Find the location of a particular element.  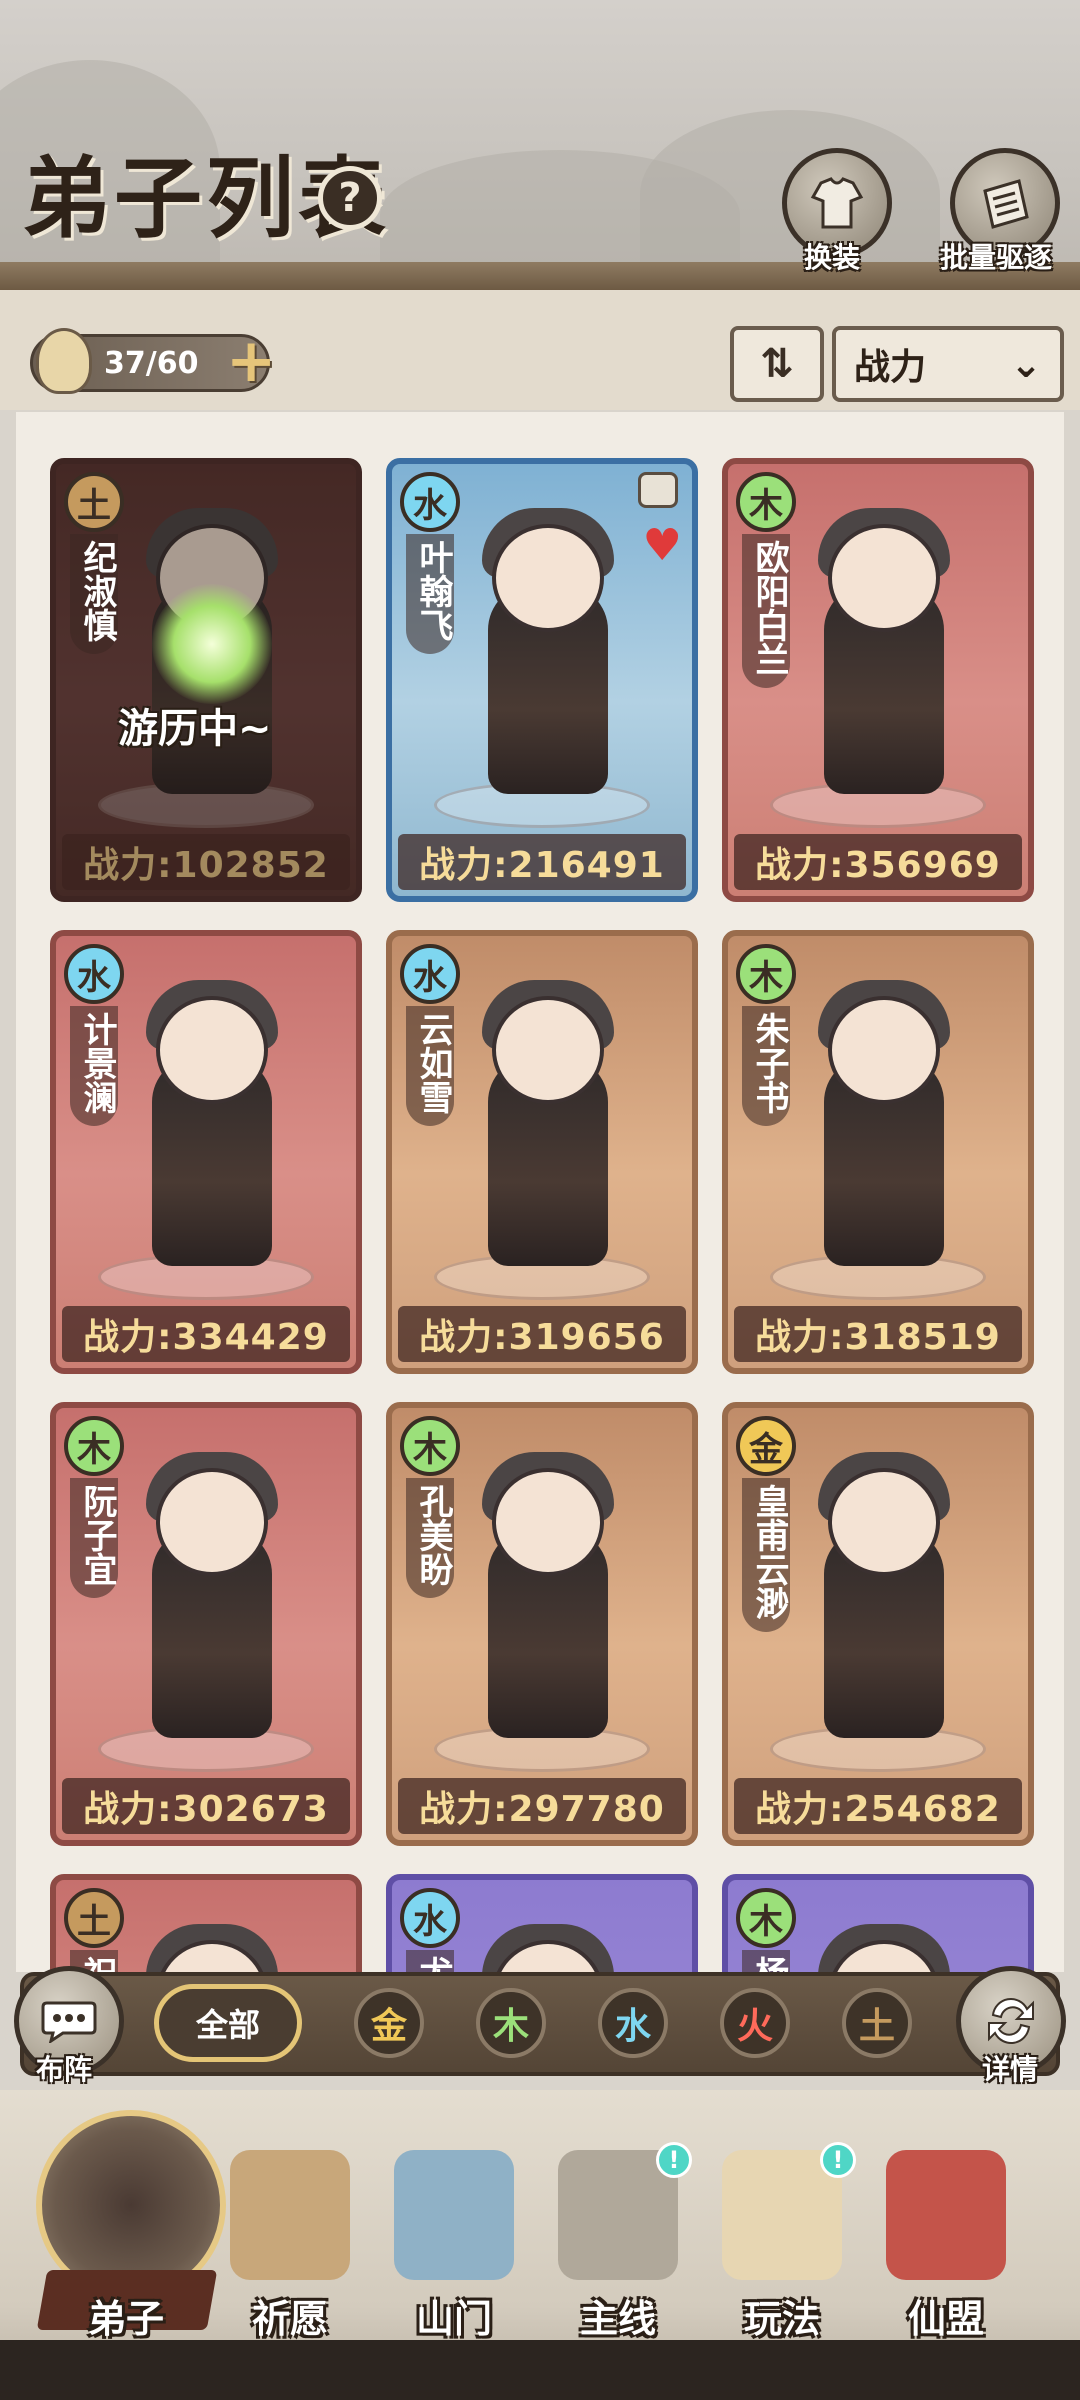

sort-order-button: ⇅ is located at coordinates (777, 364).